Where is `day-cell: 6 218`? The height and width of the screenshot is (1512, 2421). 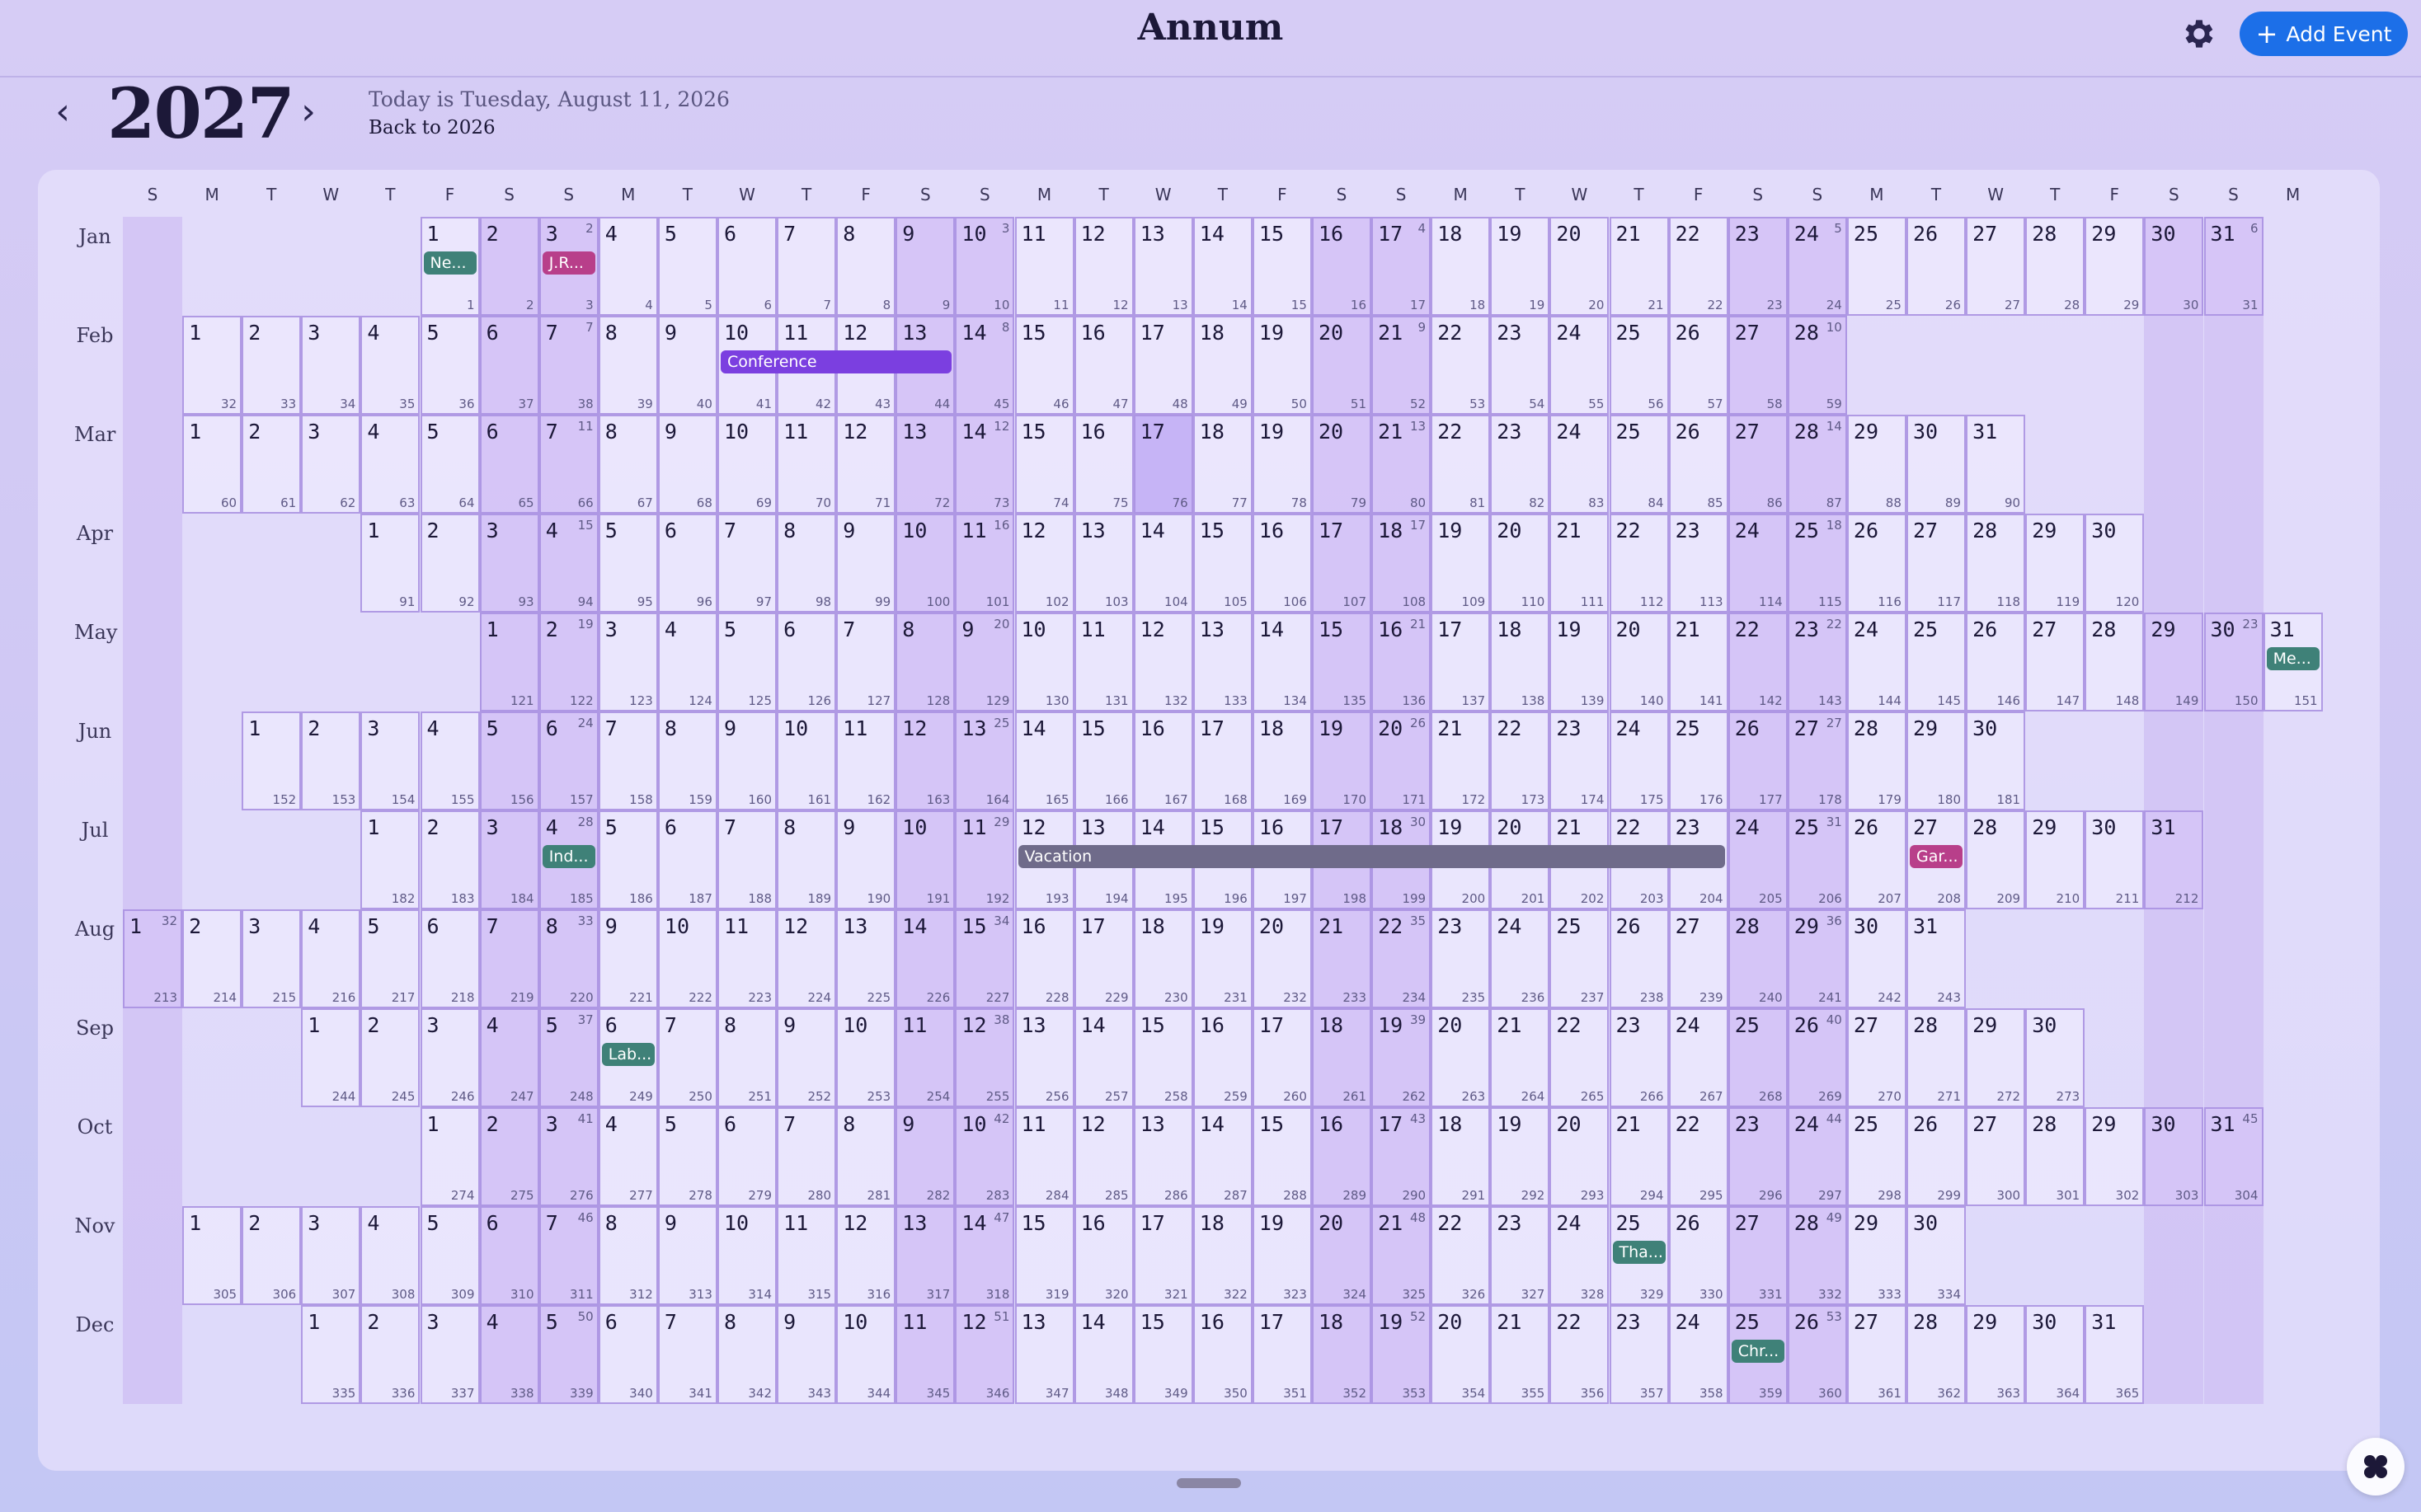 day-cell: 6 218 is located at coordinates (450, 958).